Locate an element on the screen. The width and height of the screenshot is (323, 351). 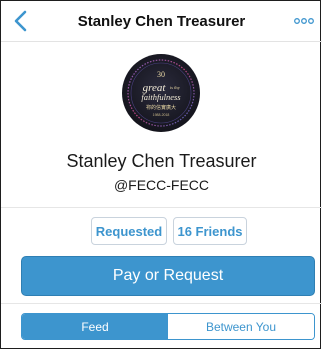
chevron-left-icon is located at coordinates (20, 21).